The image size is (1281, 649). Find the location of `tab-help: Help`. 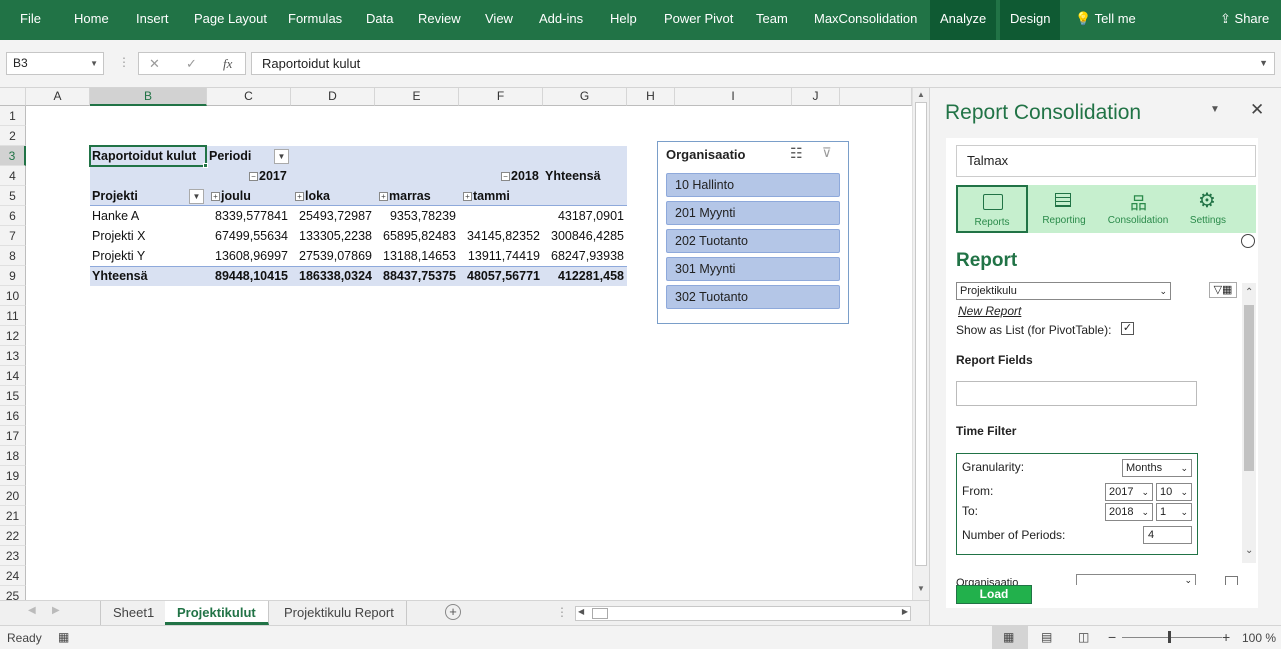

tab-help: Help is located at coordinates (623, 20).